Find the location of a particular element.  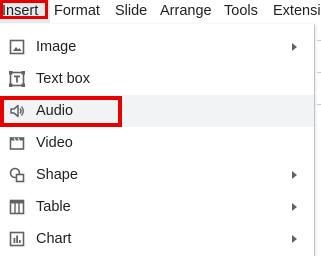

menu-item-video: Video is located at coordinates (157, 143).